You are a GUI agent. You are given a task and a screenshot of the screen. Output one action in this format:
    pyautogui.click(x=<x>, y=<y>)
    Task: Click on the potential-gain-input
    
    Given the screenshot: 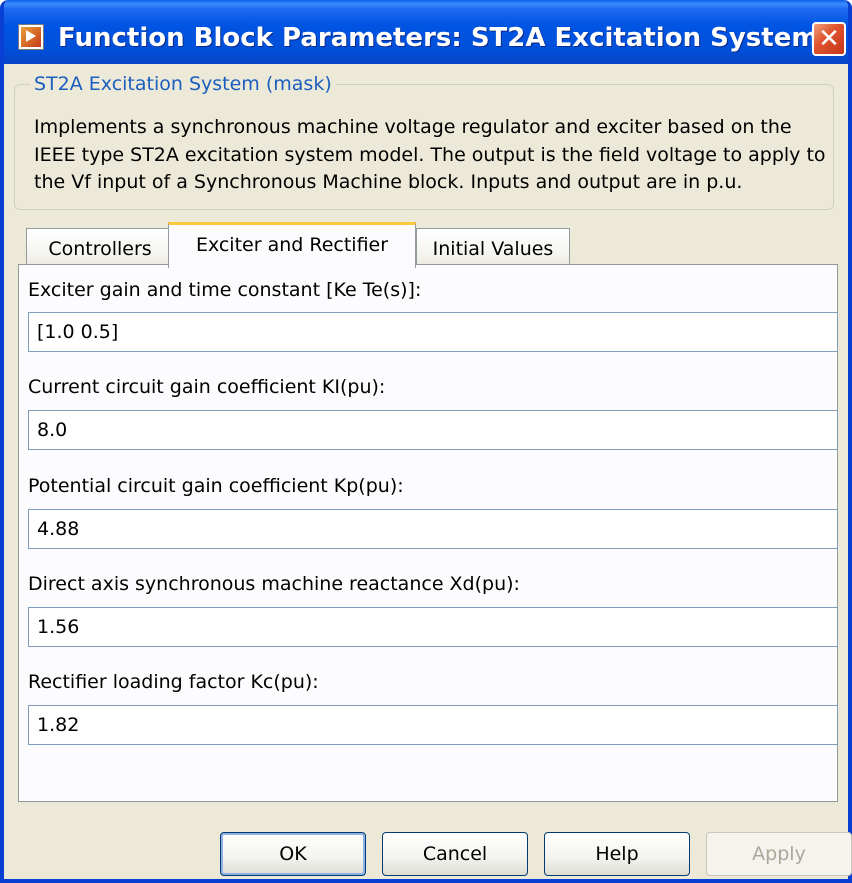 What is the action you would take?
    pyautogui.click(x=433, y=529)
    